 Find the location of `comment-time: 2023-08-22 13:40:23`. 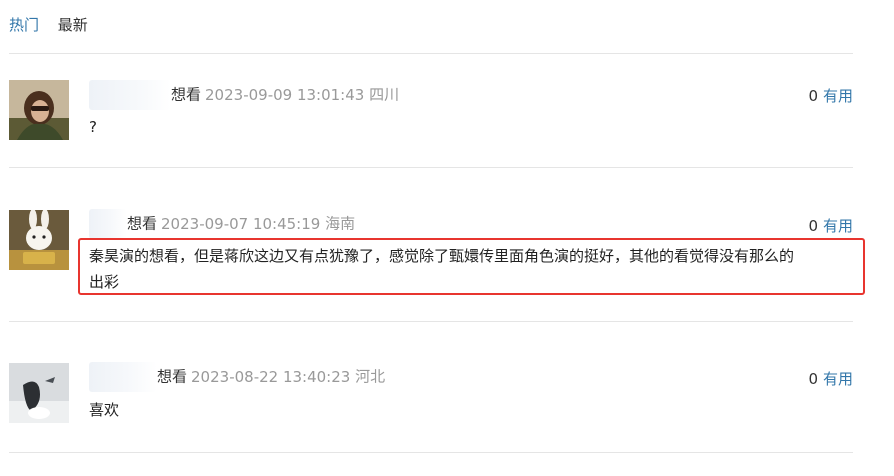

comment-time: 2023-08-22 13:40:23 is located at coordinates (271, 376).